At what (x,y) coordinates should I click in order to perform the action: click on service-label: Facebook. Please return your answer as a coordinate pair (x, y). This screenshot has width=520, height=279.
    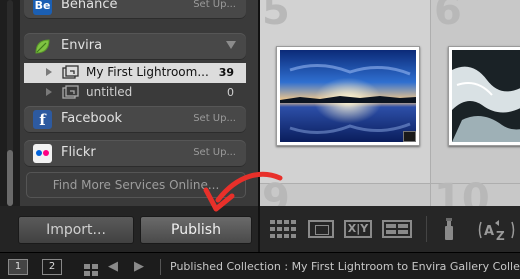
    Looking at the image, I should click on (92, 118).